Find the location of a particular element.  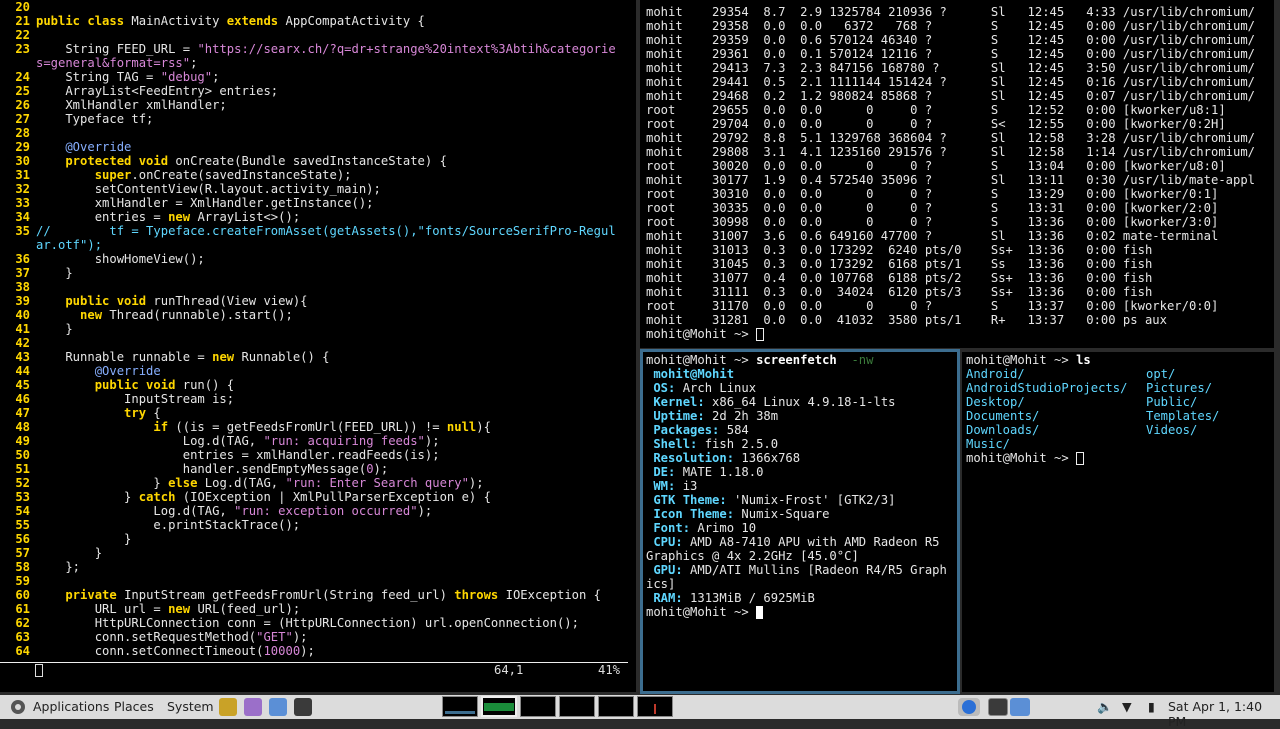

code-token: entries = xmlHandler.readFeeds(is); is located at coordinates (238, 455).